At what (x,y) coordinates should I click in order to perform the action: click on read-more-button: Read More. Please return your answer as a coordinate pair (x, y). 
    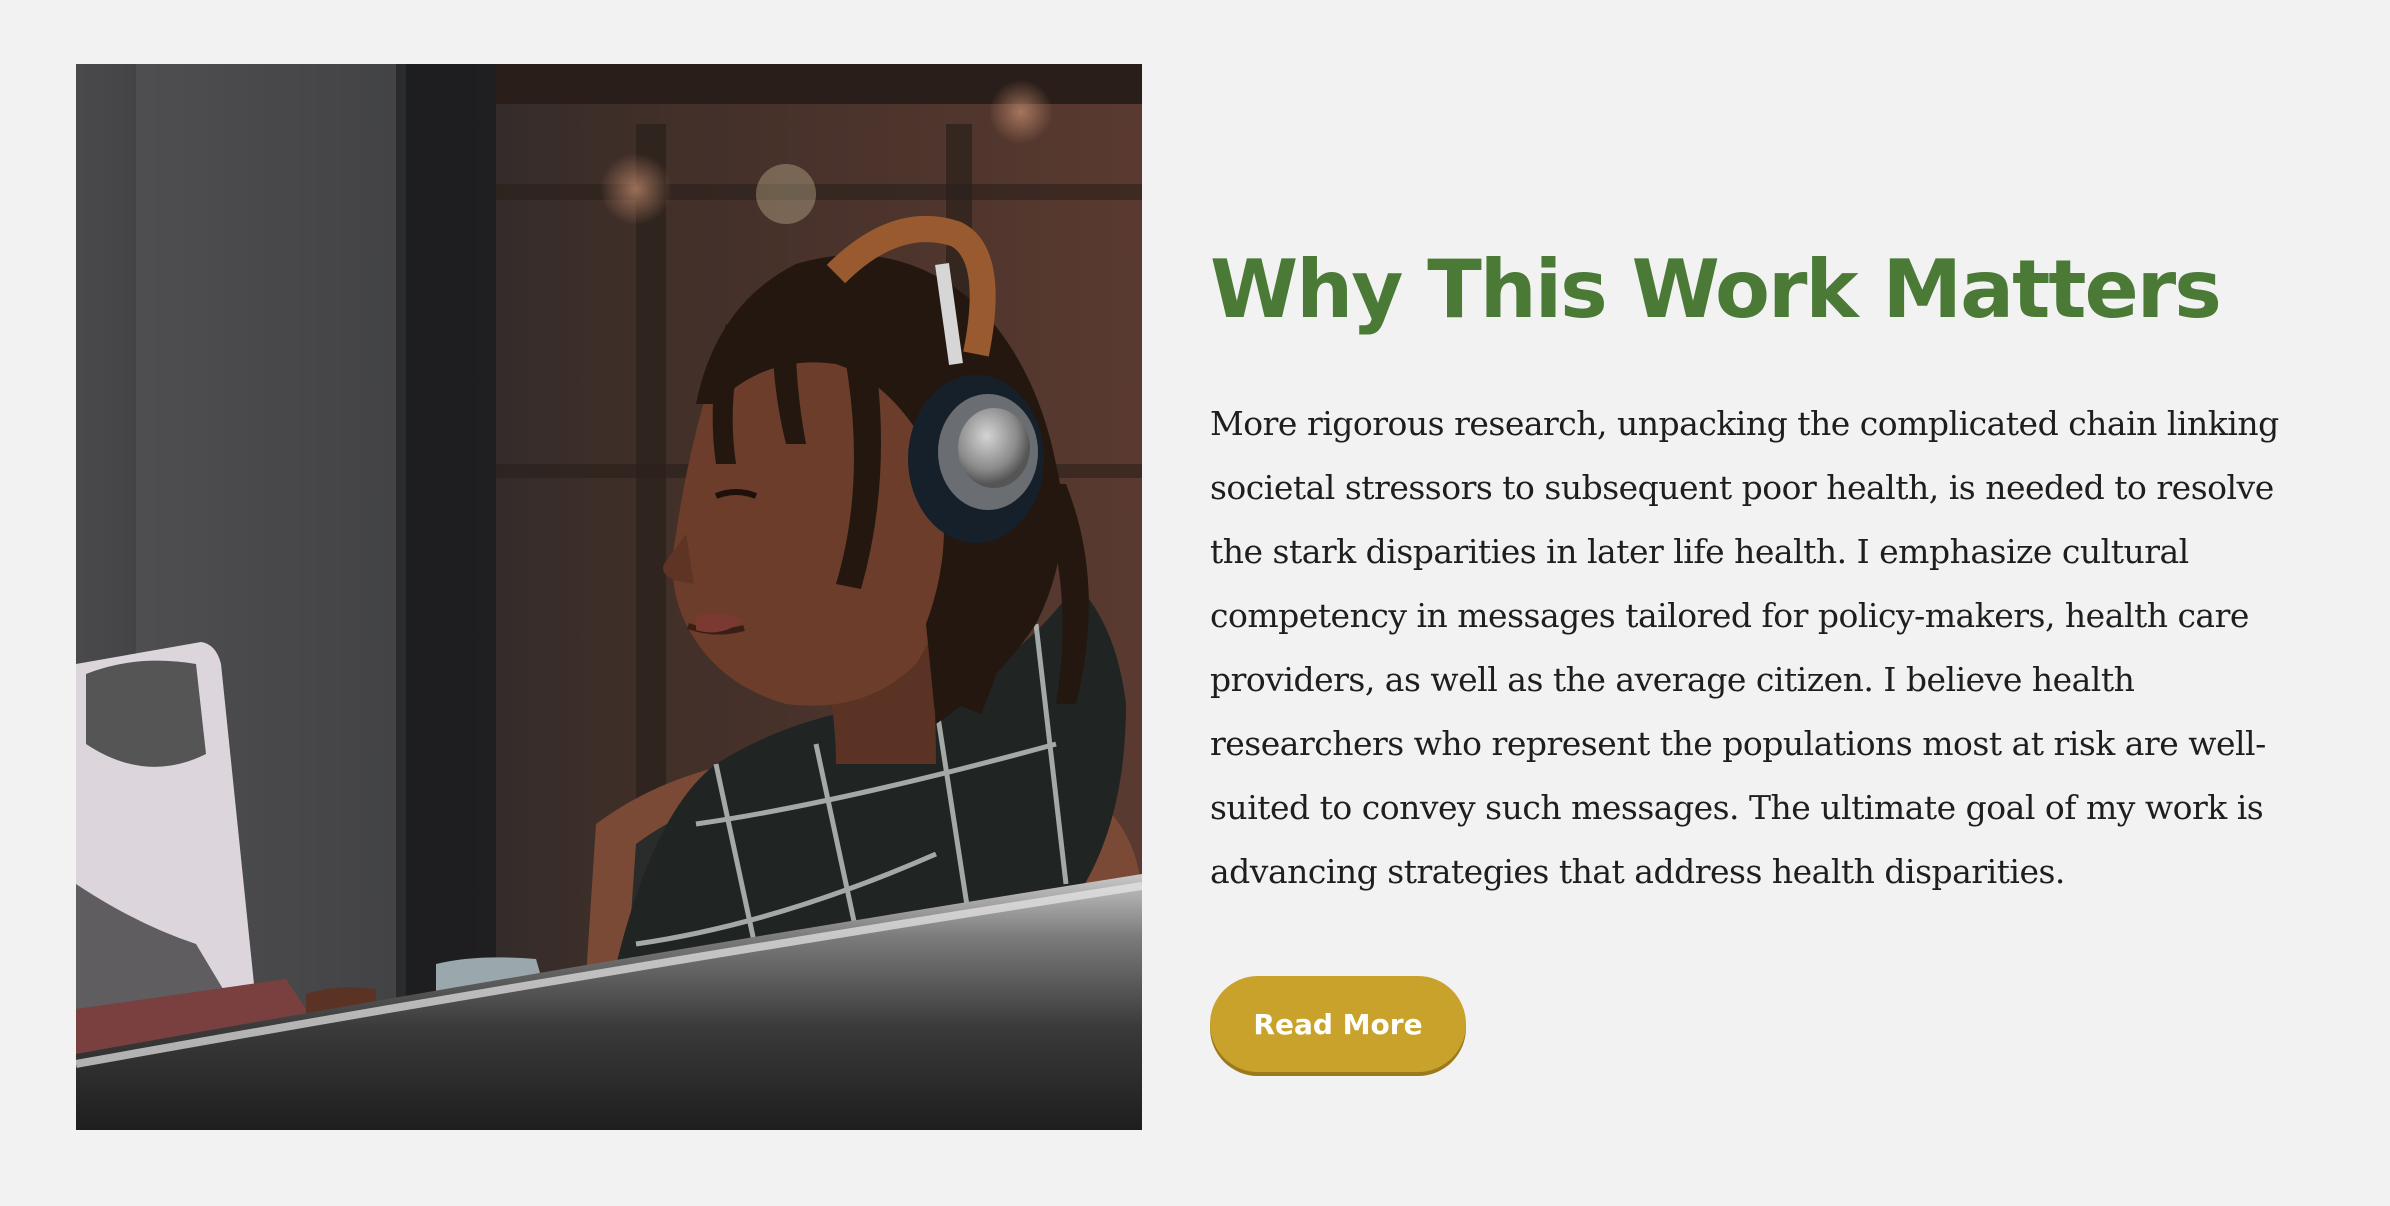
    Looking at the image, I should click on (1338, 1024).